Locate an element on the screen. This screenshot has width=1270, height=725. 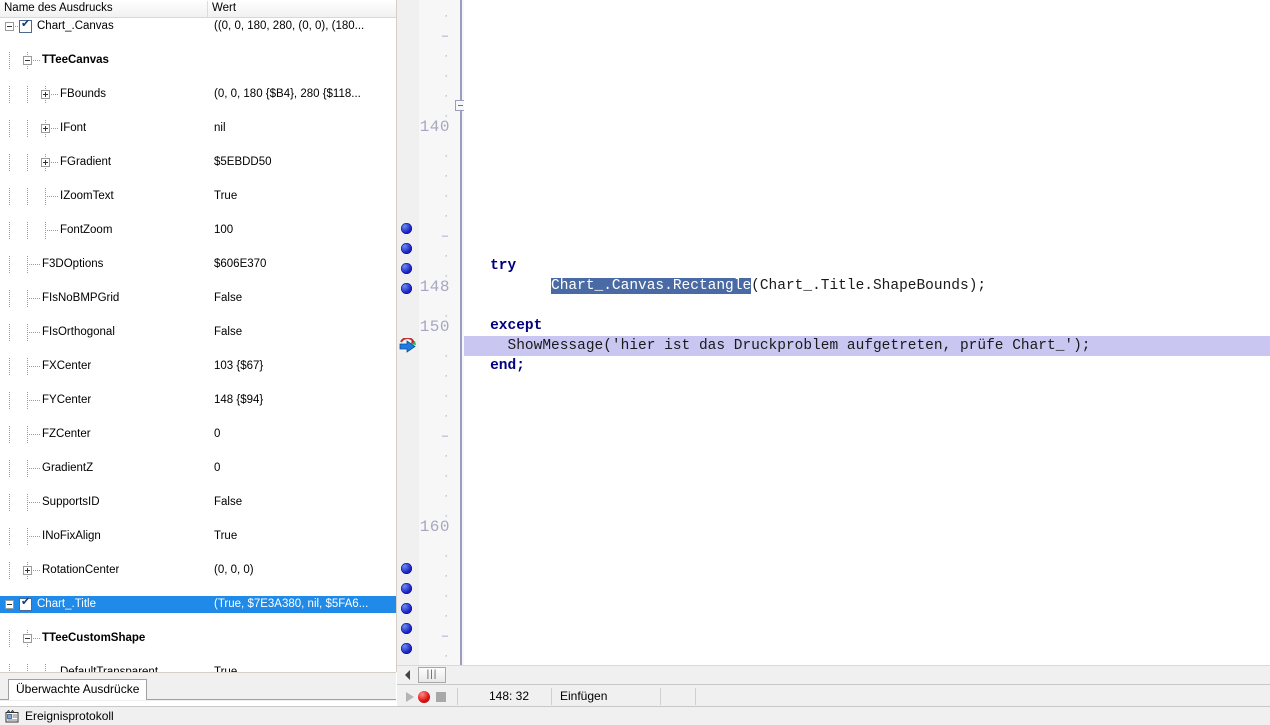
code-line: except is located at coordinates (867, 326).